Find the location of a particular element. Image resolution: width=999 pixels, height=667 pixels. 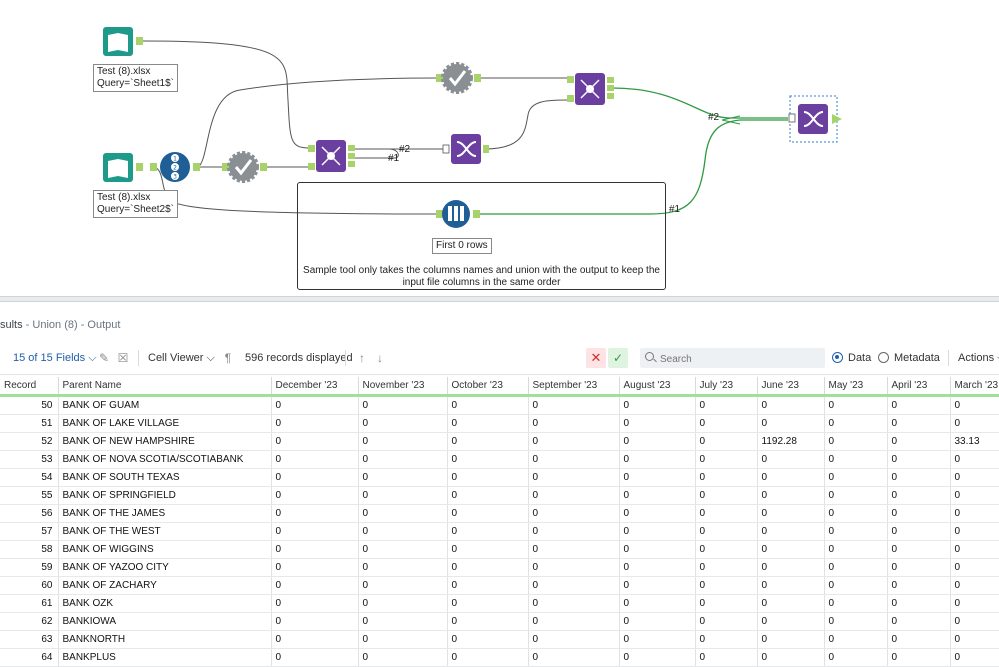

record-id-tool: 1 2 3 is located at coordinates (175, 167).